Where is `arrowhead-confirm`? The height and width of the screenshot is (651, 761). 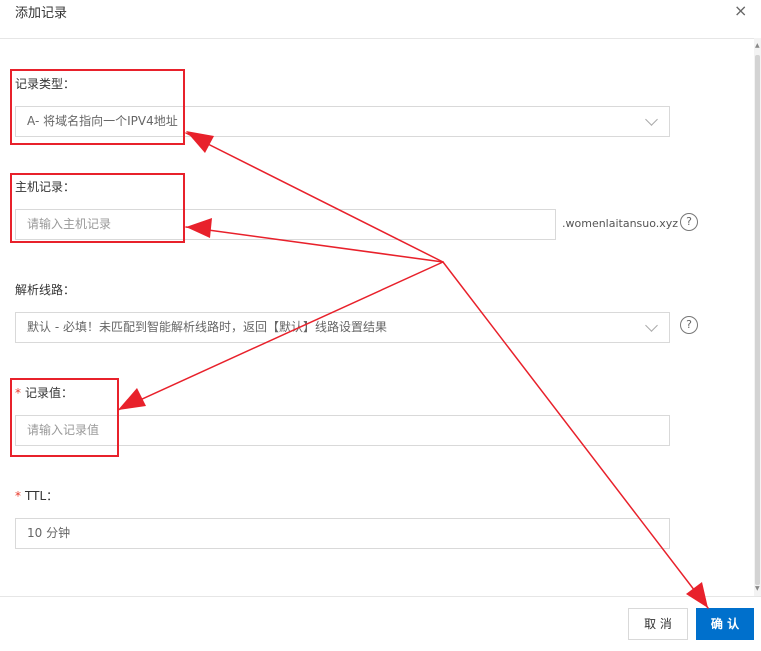 arrowhead-confirm is located at coordinates (697, 595).